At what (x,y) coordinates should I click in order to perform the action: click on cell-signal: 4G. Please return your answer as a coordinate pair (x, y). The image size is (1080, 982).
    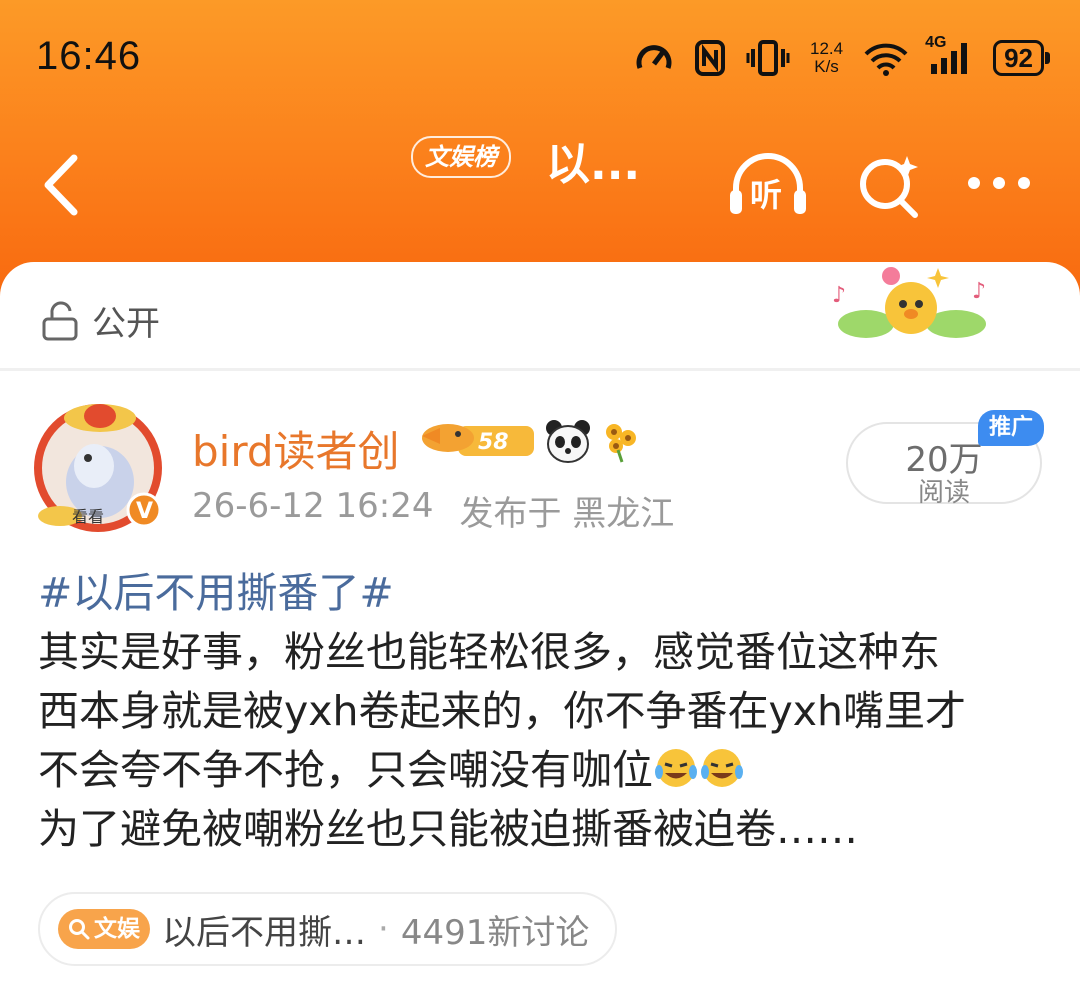
    Looking at the image, I should click on (949, 55).